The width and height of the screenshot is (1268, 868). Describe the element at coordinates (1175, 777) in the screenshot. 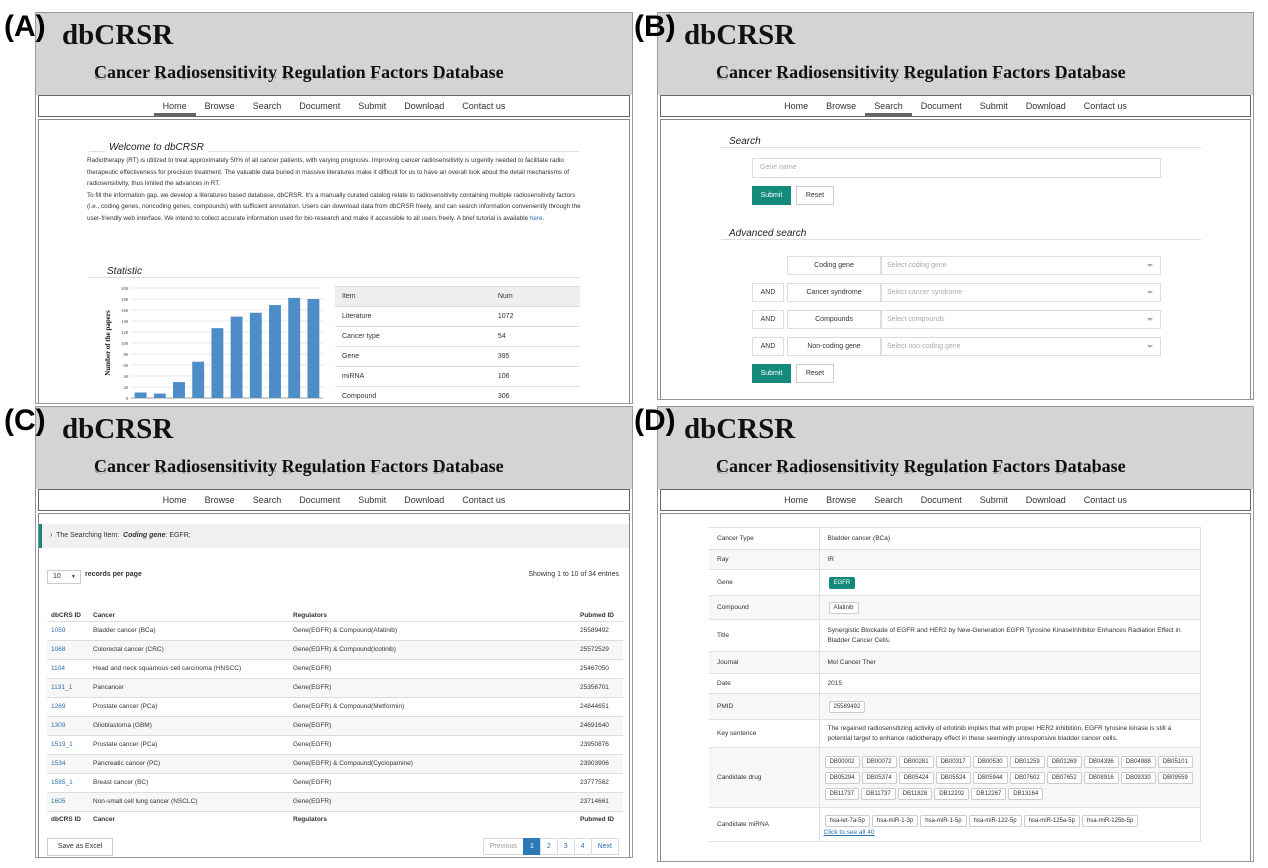

I see `drug-tag: DB09559` at that location.